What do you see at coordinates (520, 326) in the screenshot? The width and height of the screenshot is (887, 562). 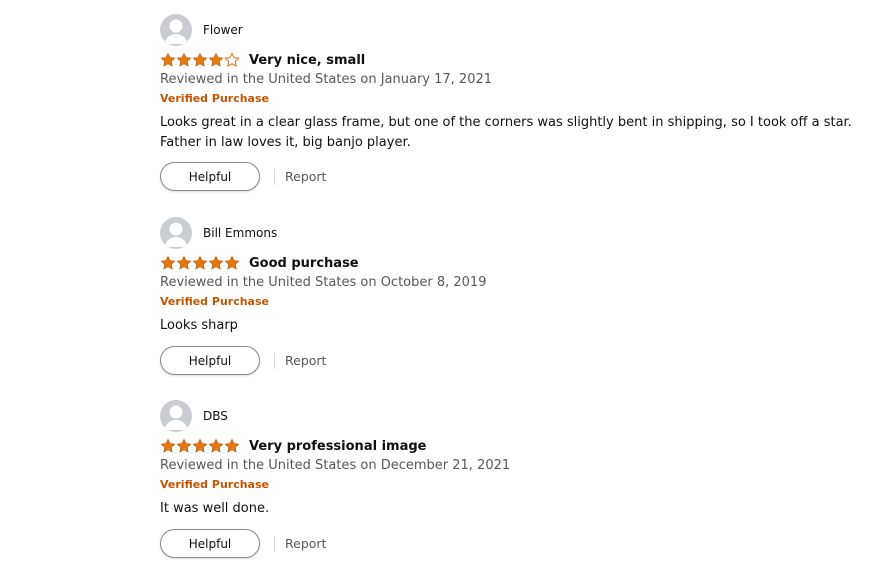 I see `review-body: Looks sharp` at bounding box center [520, 326].